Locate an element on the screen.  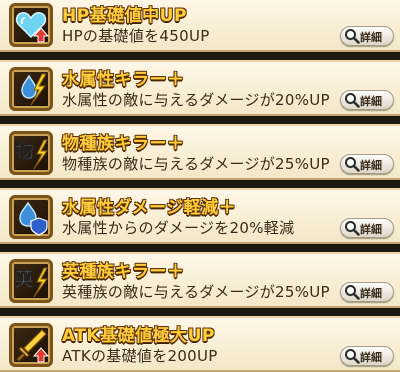
svg-text: 英 is located at coordinates (24, 279).